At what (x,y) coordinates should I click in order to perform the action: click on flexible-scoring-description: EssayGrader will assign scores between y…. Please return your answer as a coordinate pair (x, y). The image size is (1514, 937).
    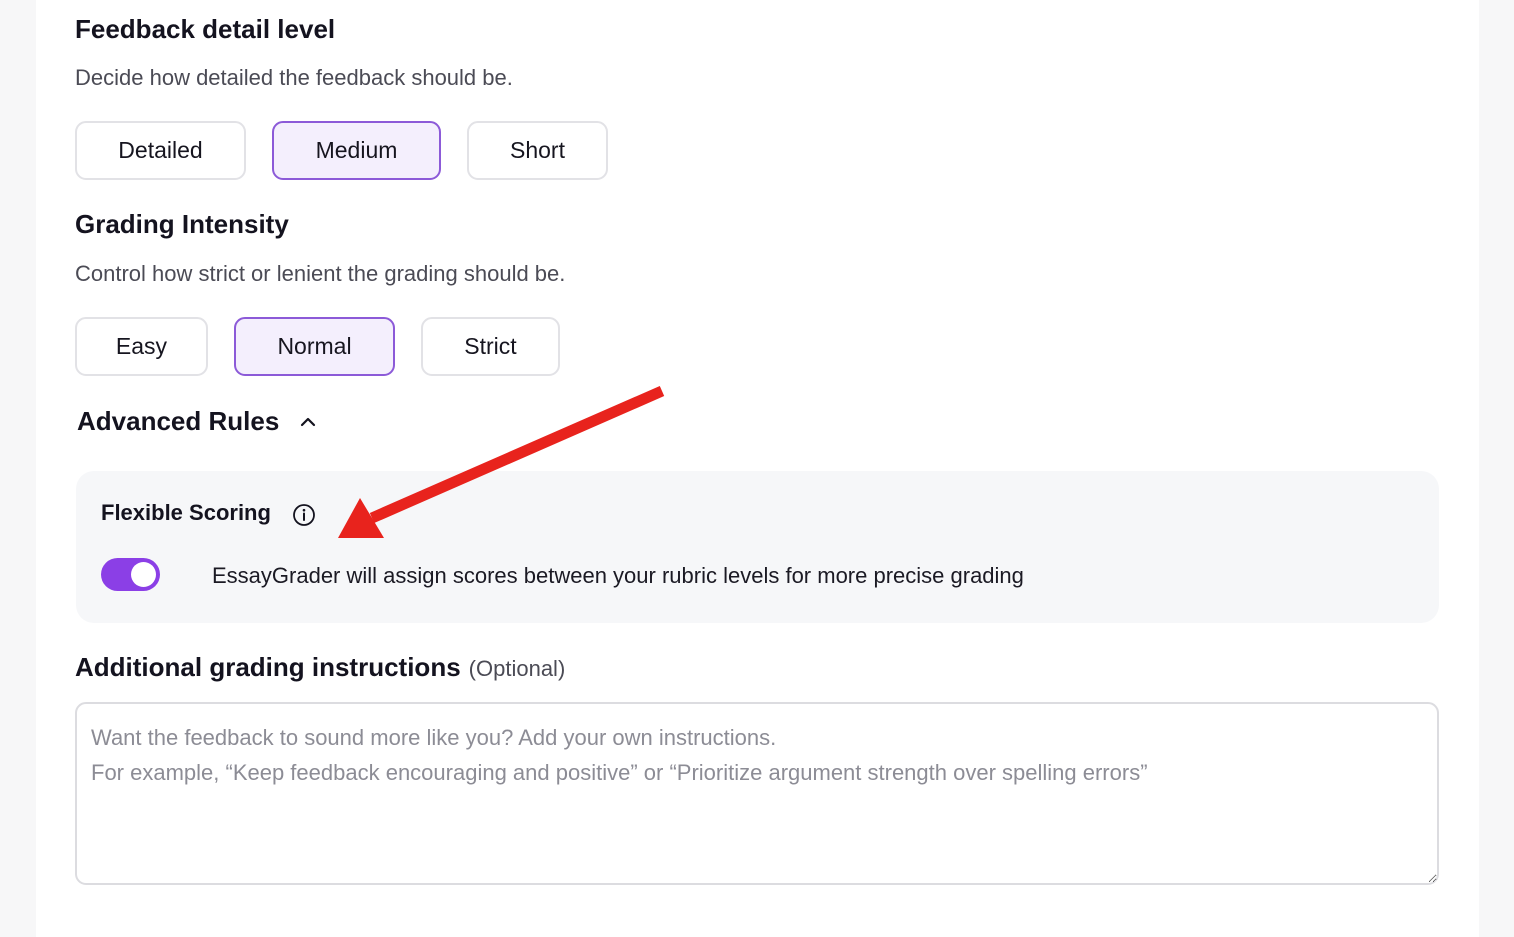
    Looking at the image, I should click on (618, 575).